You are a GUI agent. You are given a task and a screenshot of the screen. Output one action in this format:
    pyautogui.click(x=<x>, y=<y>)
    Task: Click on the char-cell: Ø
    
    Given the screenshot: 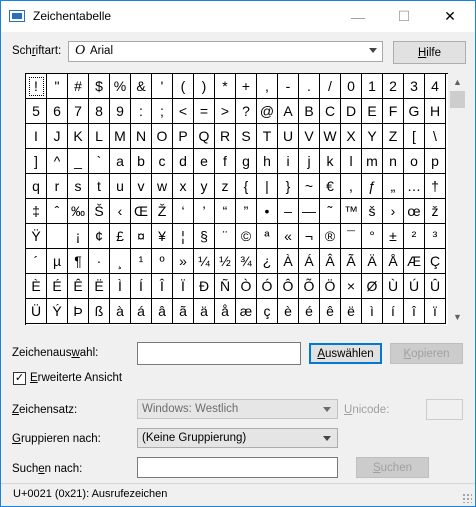 What is the action you would take?
    pyautogui.click(x=372, y=286)
    